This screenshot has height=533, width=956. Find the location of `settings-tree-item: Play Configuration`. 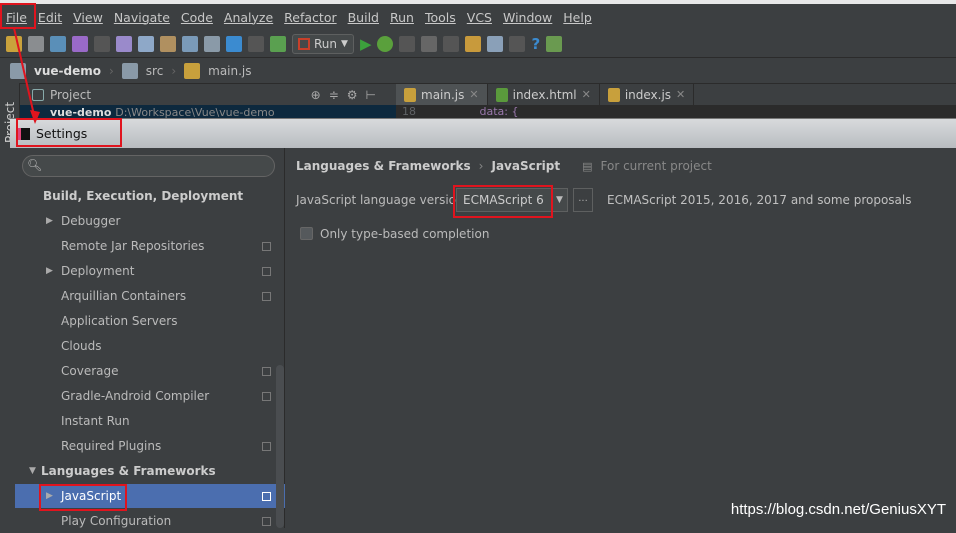

settings-tree-item: Play Configuration is located at coordinates (150, 521).